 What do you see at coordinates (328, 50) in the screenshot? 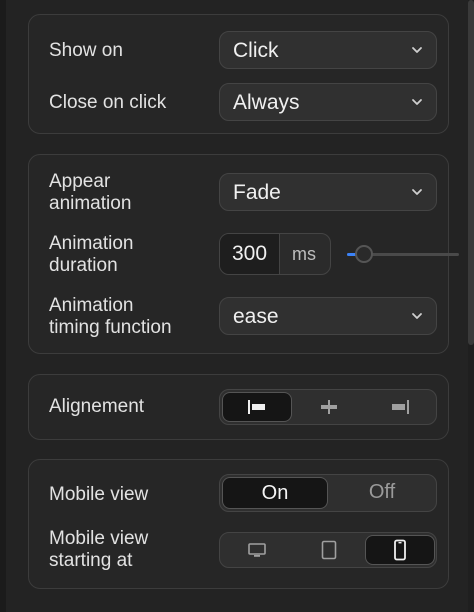
I see `show-on-select: Click` at bounding box center [328, 50].